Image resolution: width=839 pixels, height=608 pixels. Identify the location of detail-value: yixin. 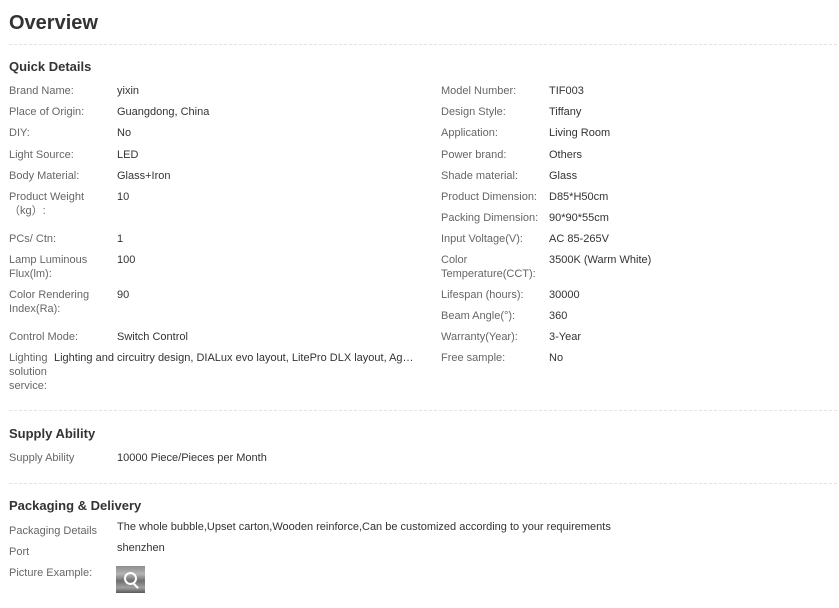
(128, 91).